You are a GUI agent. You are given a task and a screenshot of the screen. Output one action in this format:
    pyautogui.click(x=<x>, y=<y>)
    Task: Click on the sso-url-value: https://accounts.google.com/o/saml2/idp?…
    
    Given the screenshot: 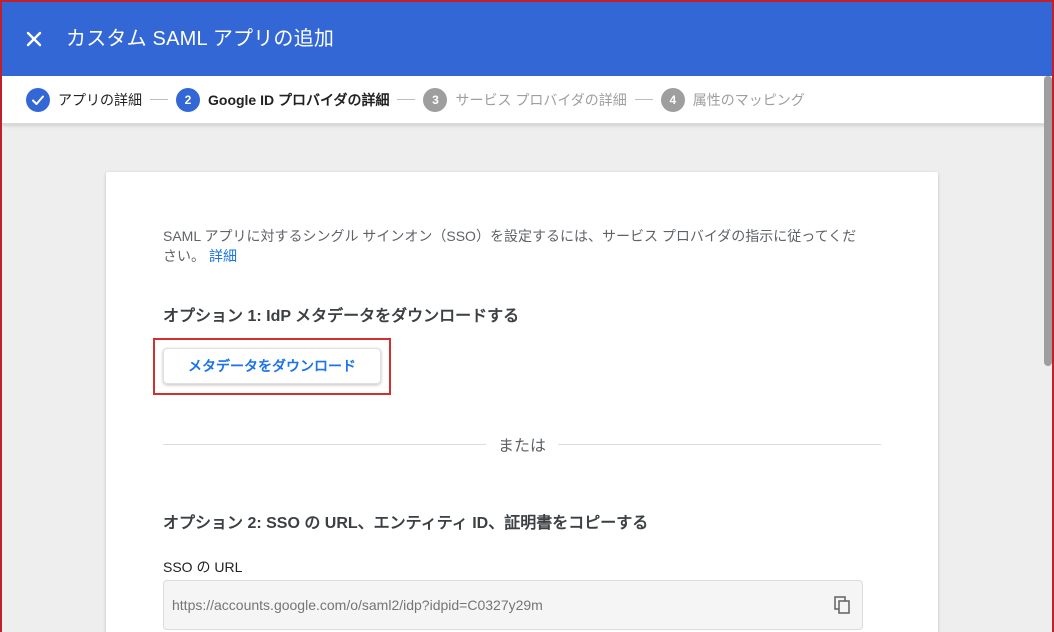 What is the action you would take?
    pyautogui.click(x=357, y=605)
    